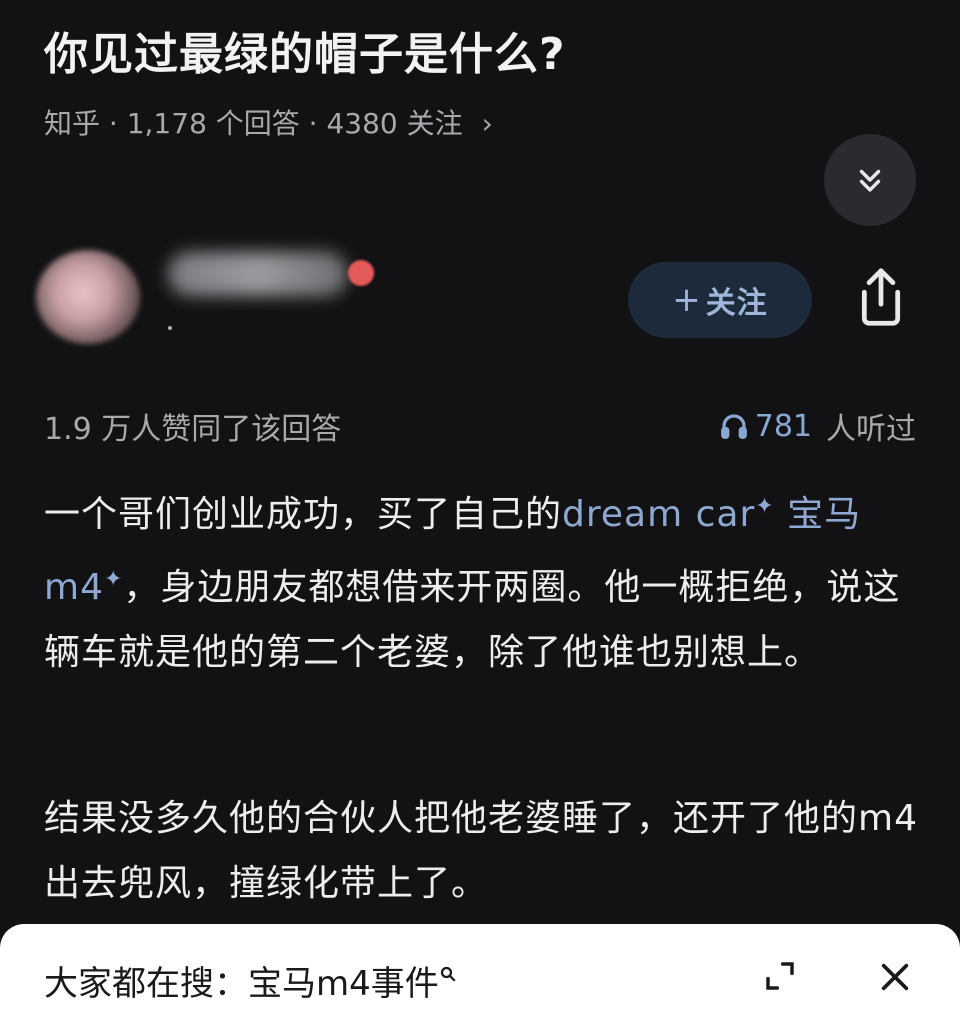  I want to click on question-title: 你见过最绿的帽子是什么?, so click(305, 50).